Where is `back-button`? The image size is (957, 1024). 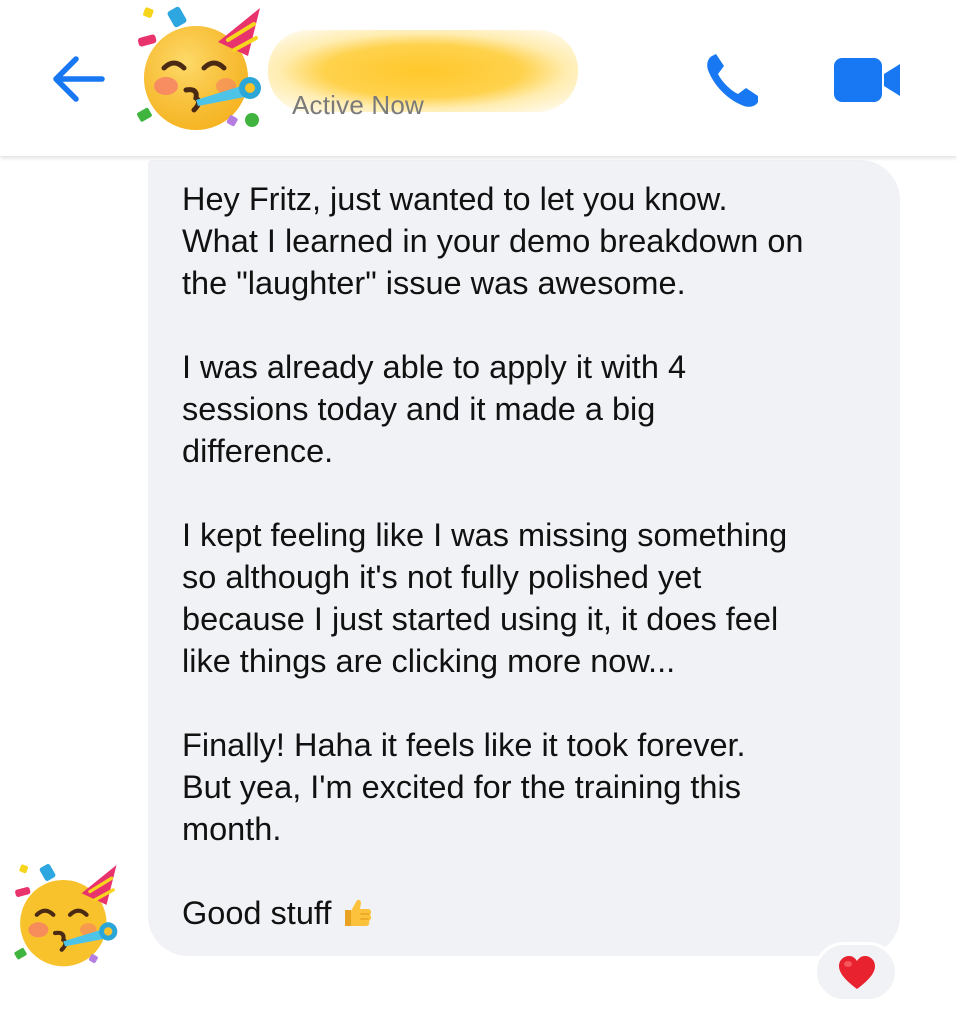
back-button is located at coordinates (78, 79).